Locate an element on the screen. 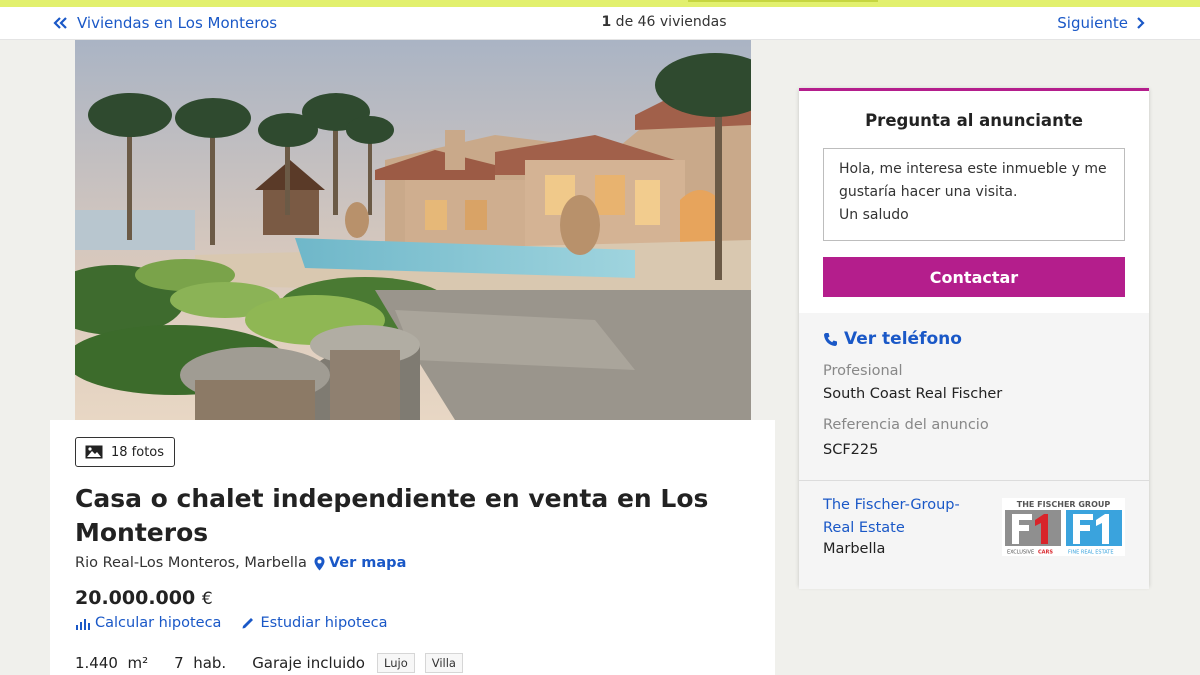 This screenshot has height=675, width=1200. next-listing-link: Siguiente is located at coordinates (1101, 23).